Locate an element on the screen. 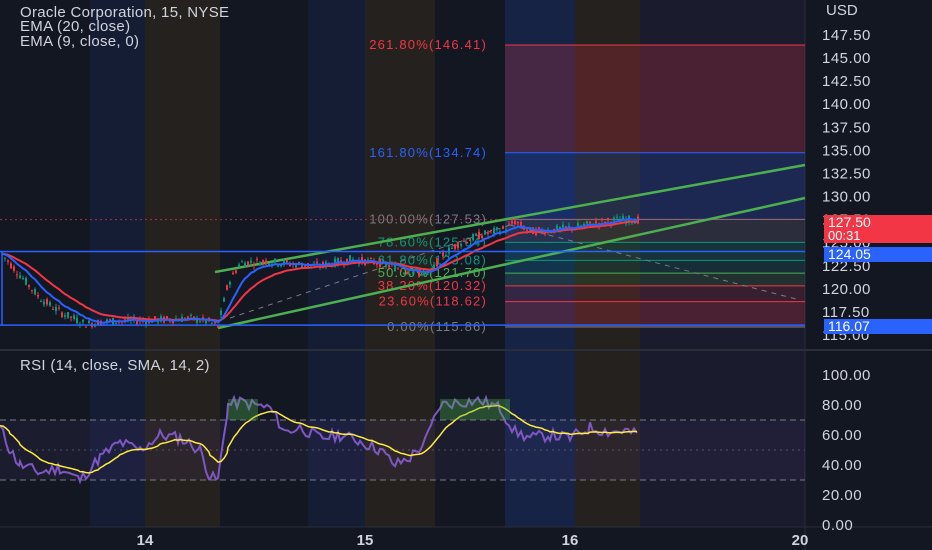 The height and width of the screenshot is (550, 932). fib-level-label: 161.80%(134.74) is located at coordinates (428, 152).